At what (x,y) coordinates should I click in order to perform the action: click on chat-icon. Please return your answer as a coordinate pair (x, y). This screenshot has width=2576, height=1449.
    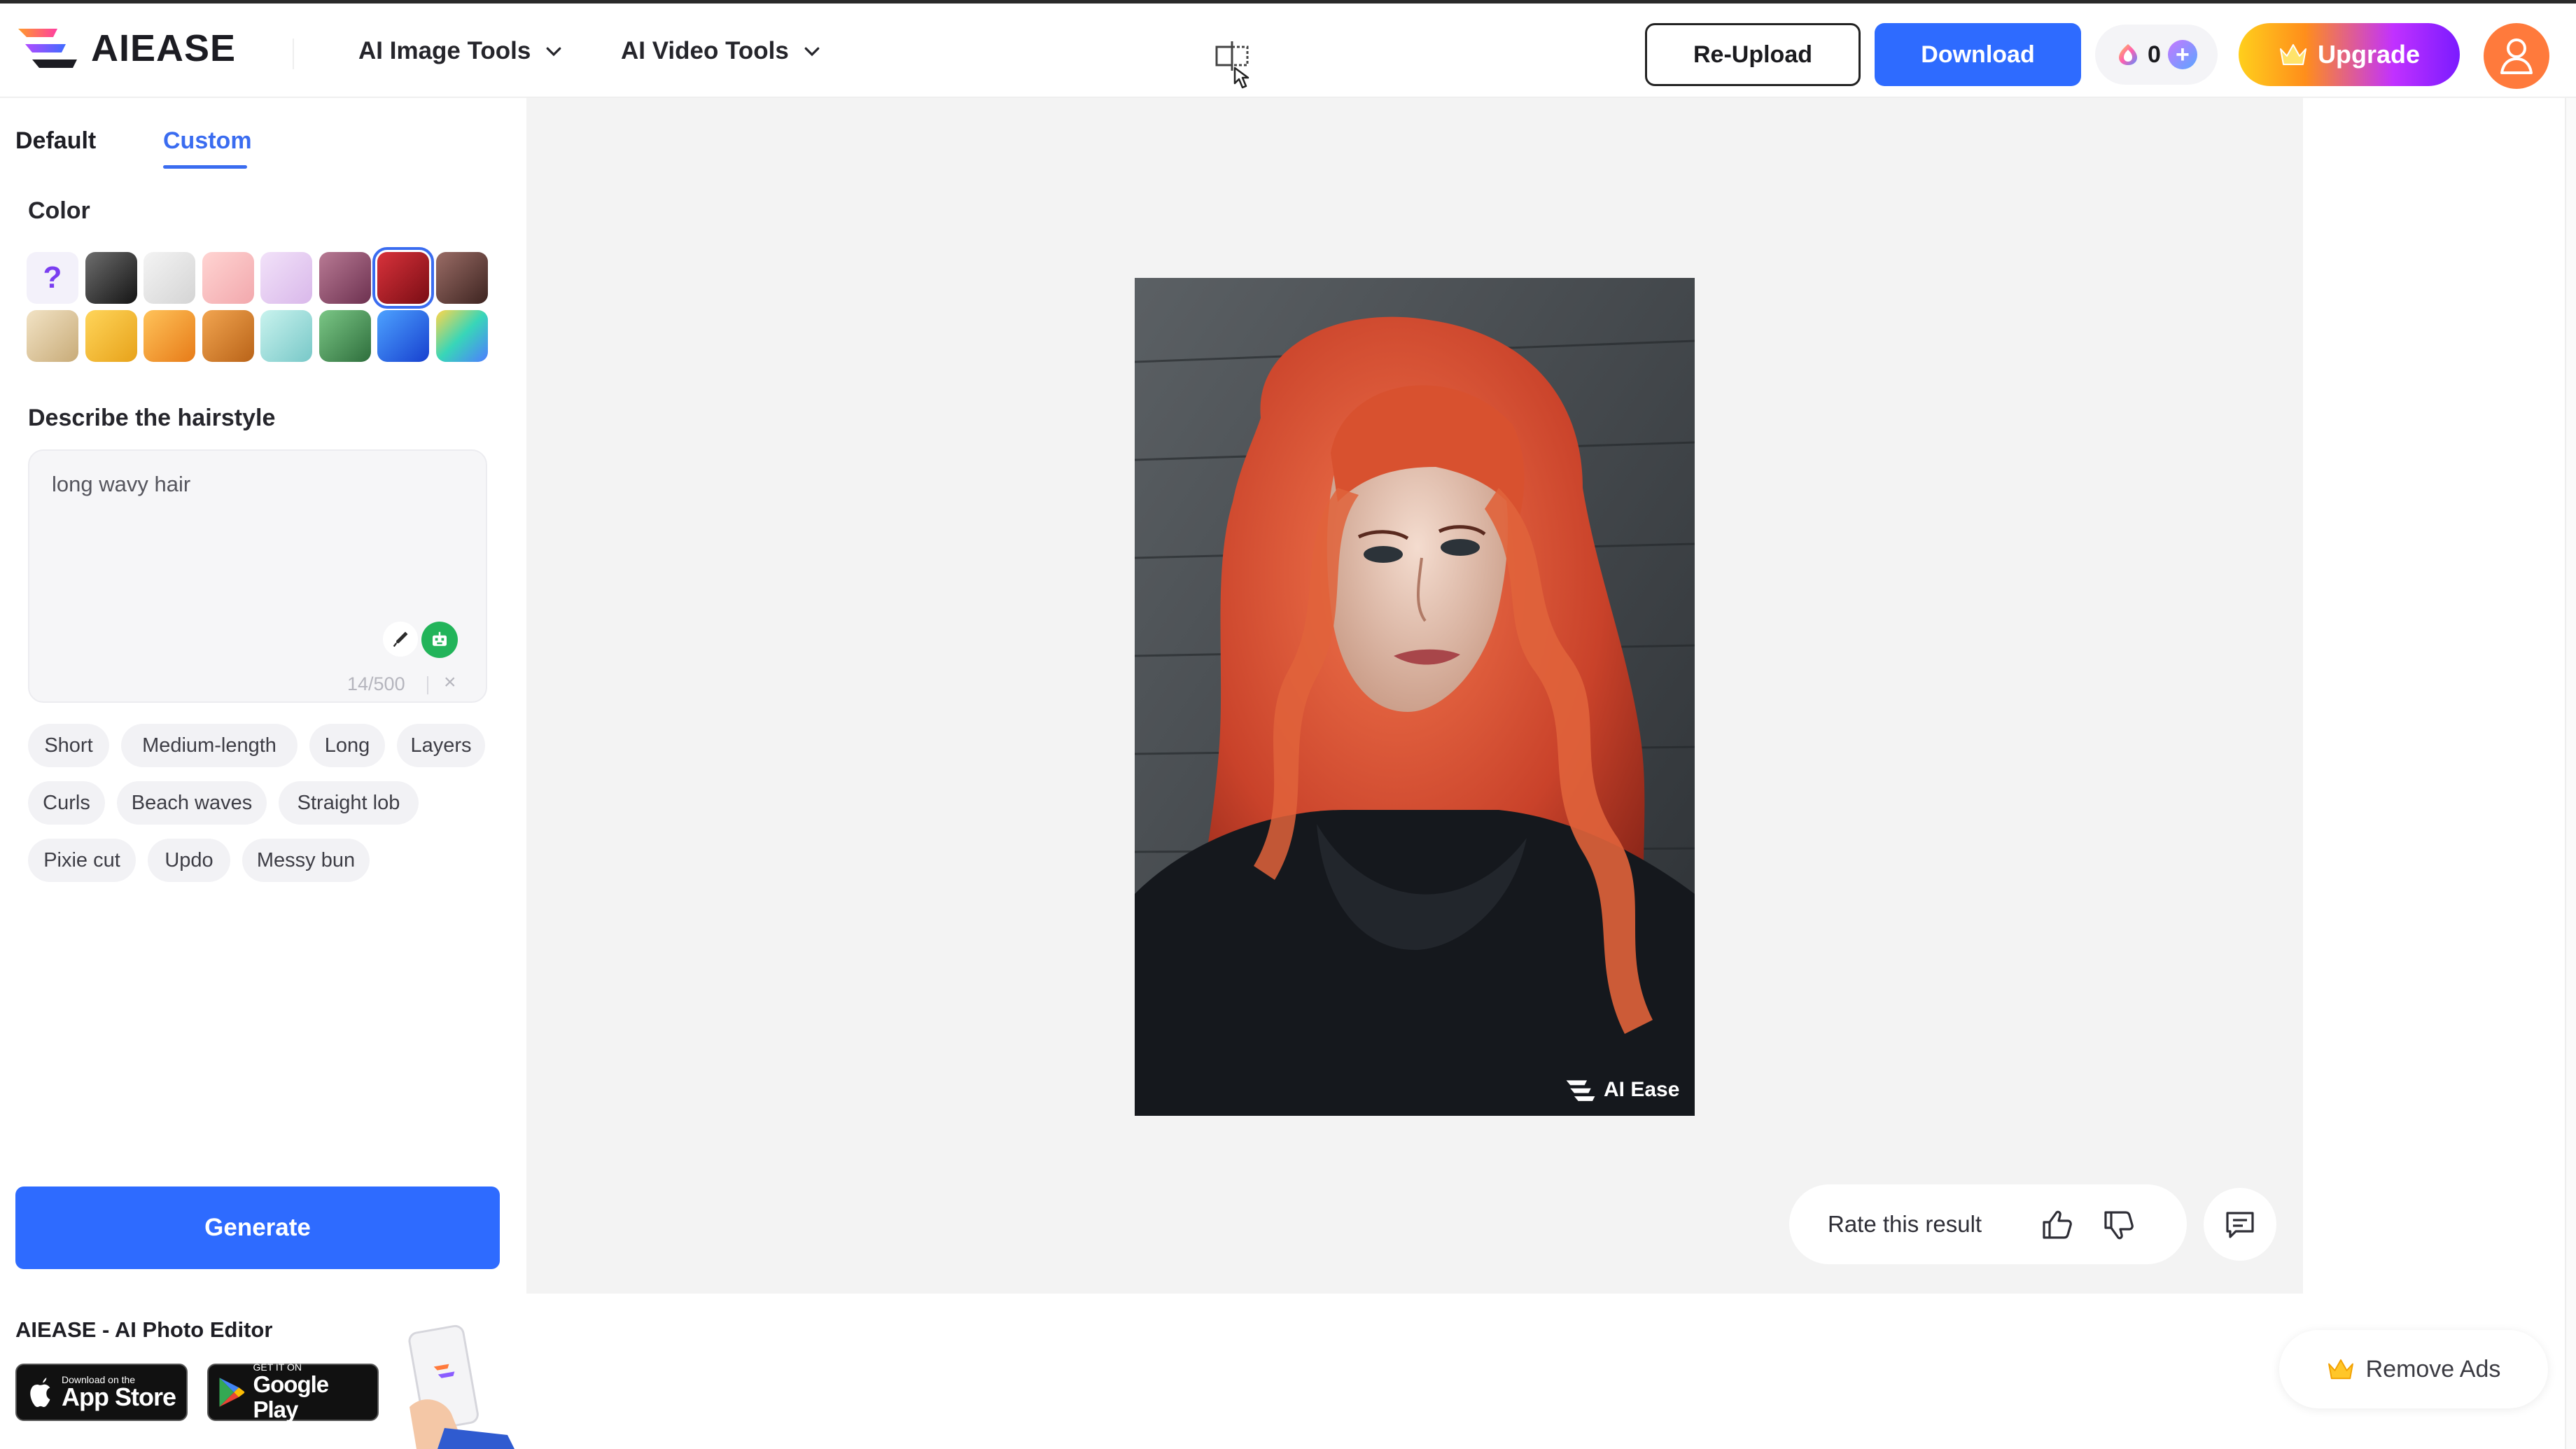
    Looking at the image, I should click on (2240, 1225).